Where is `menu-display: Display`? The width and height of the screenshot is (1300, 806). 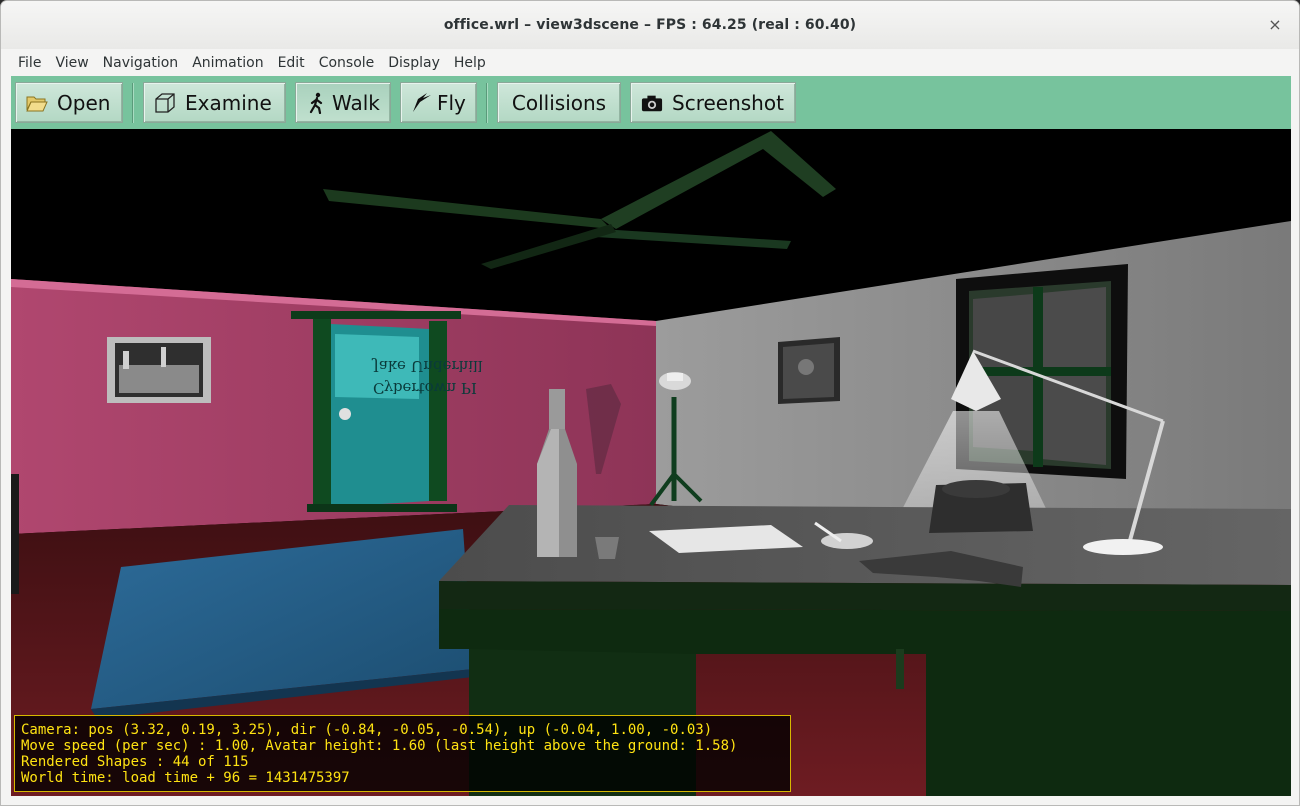
menu-display: Display is located at coordinates (414, 63).